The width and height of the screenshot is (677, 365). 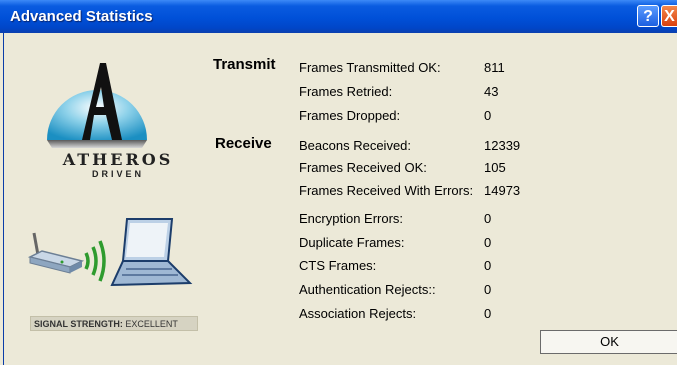 What do you see at coordinates (346, 91) in the screenshot?
I see `stat-label: Frames Retried:` at bounding box center [346, 91].